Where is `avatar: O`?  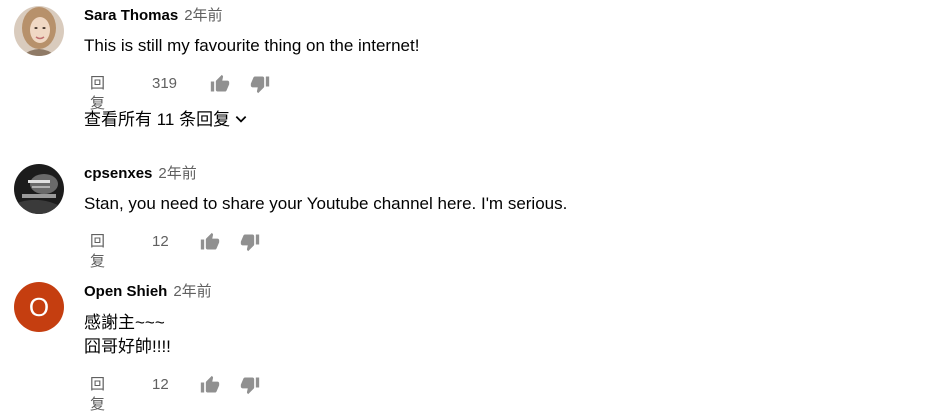
avatar: O is located at coordinates (39, 307).